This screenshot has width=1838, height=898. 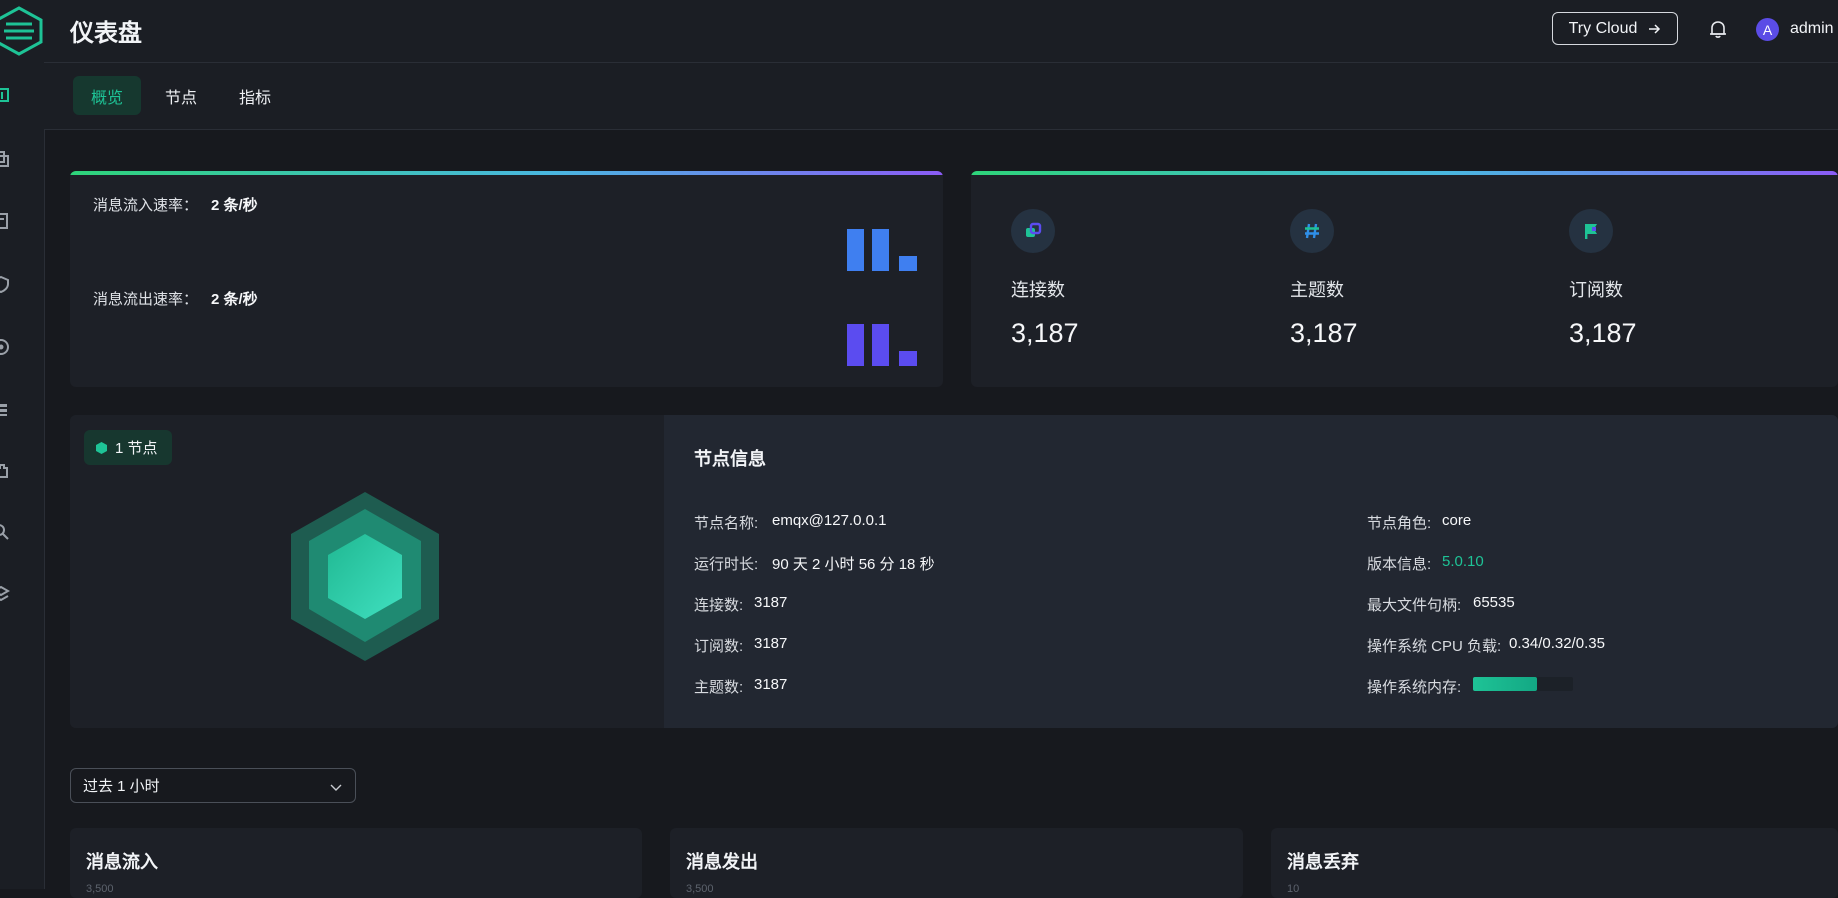 What do you see at coordinates (1767, 29) in the screenshot?
I see `avatar: A` at bounding box center [1767, 29].